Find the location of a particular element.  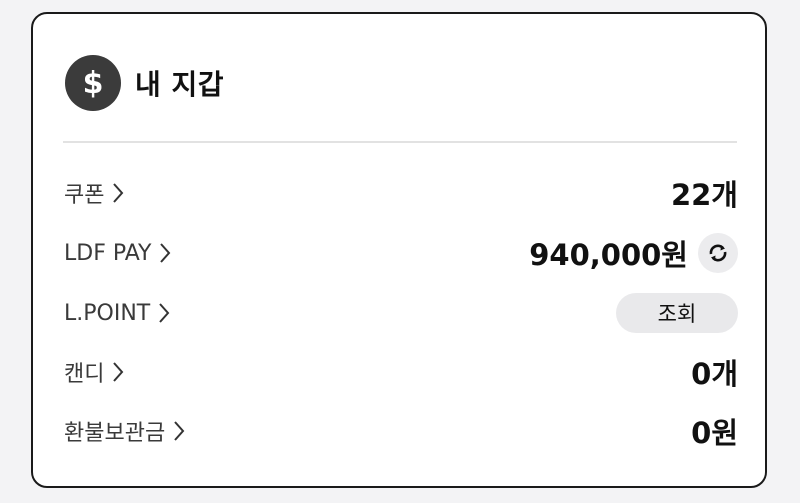

candy-row: 캔디 0개 is located at coordinates (401, 372).